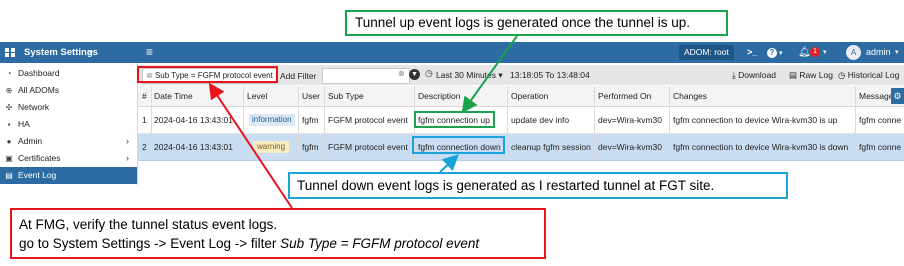  What do you see at coordinates (897, 96) in the screenshot?
I see `column-settings-icon: ⚙` at bounding box center [897, 96].